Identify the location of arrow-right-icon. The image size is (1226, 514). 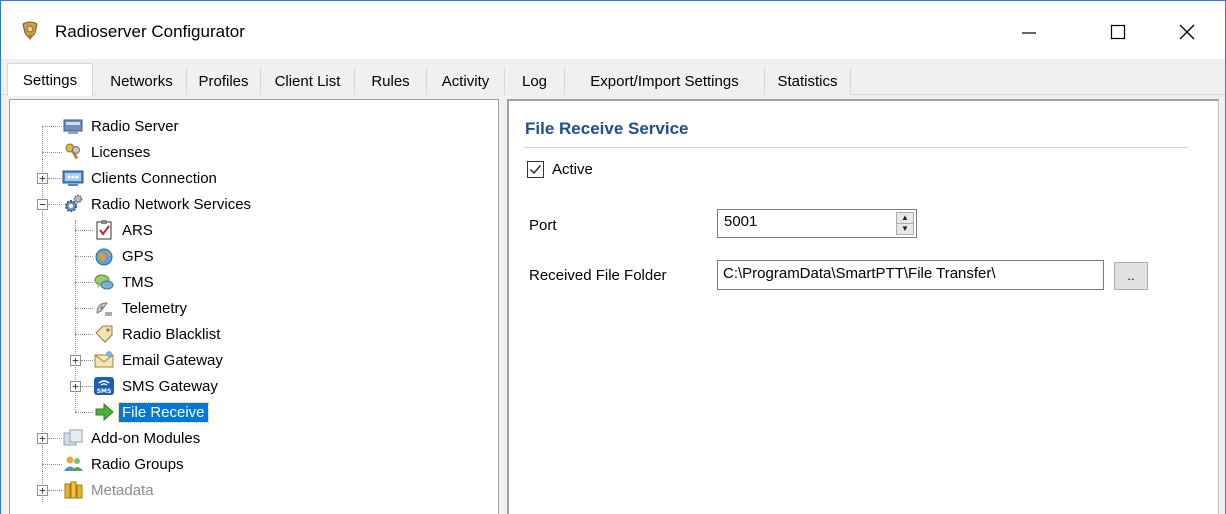
(104, 412).